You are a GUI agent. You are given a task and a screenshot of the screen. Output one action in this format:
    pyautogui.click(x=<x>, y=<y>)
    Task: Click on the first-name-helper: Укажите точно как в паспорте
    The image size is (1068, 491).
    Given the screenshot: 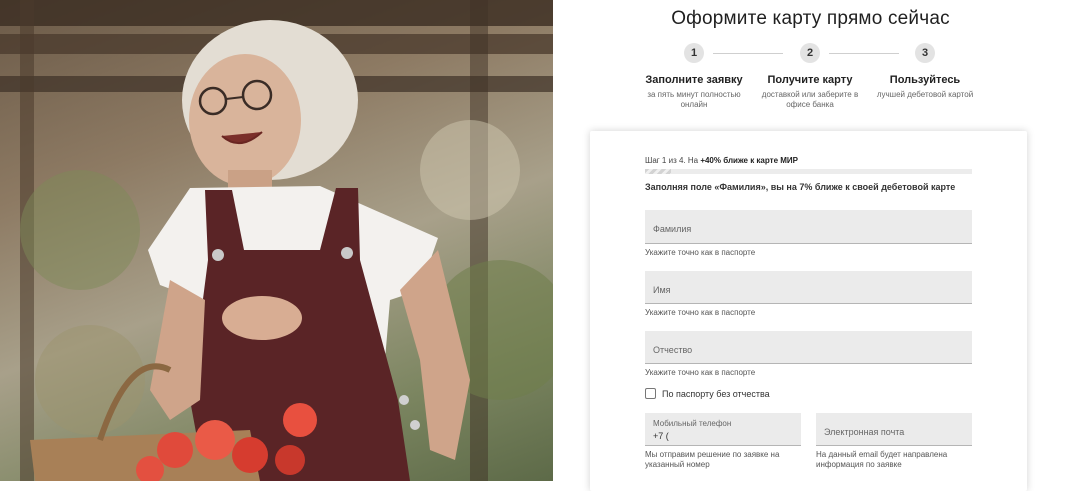 What is the action you would take?
    pyautogui.click(x=700, y=312)
    